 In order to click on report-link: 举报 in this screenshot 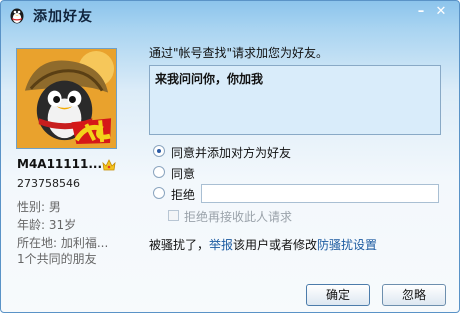, I will do `click(221, 245)`.